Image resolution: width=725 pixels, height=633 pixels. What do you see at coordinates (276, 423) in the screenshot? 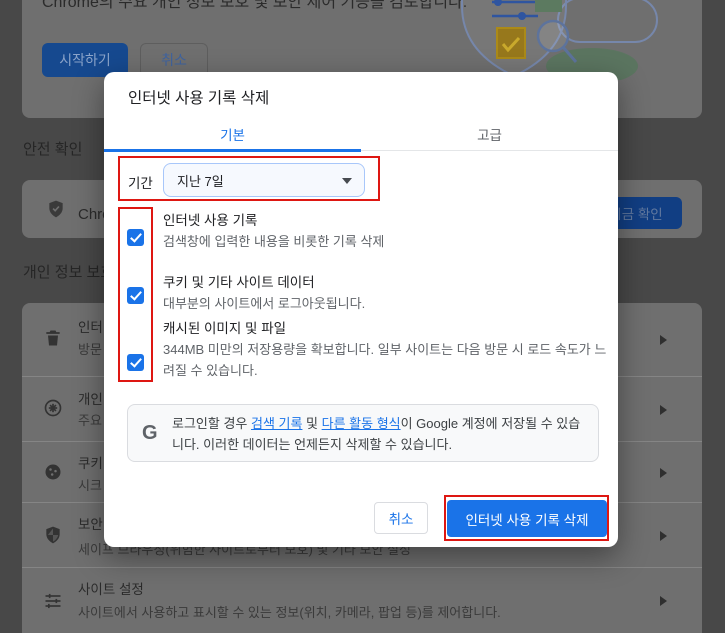
I see `search-history-link: 검색 기록` at bounding box center [276, 423].